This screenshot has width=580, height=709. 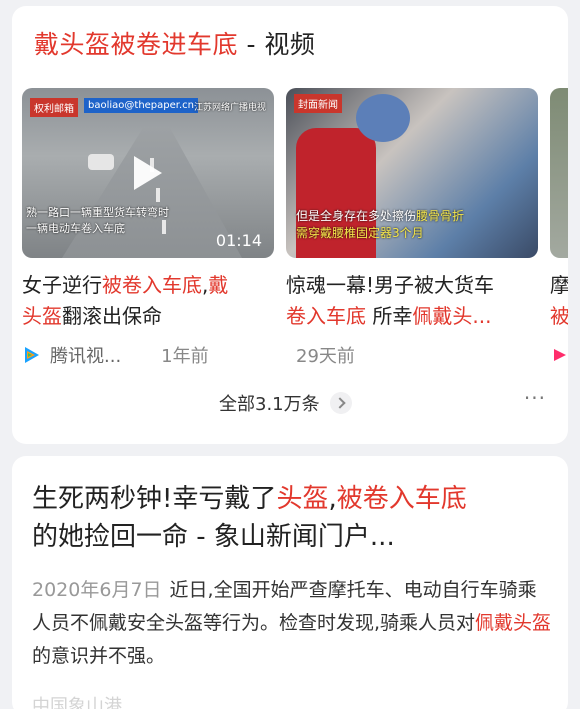 I want to click on chevron-right-icon, so click(x=340, y=403).